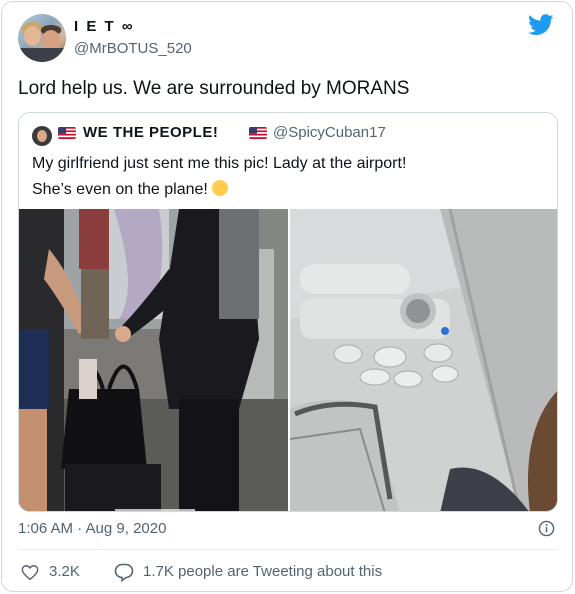 Image resolution: width=575 pixels, height=594 pixels. Describe the element at coordinates (262, 571) in the screenshot. I see `reply-count-text: 1.7K people are Tweeting about this` at that location.